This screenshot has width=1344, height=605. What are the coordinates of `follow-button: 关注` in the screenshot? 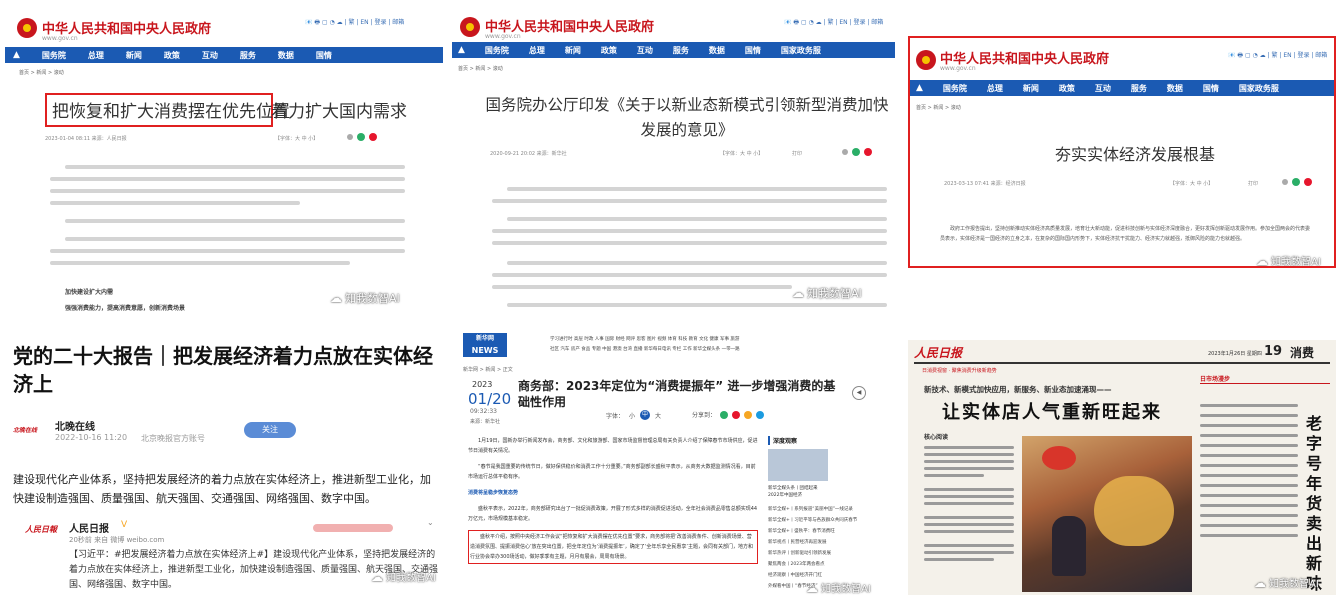 It's located at (270, 430).